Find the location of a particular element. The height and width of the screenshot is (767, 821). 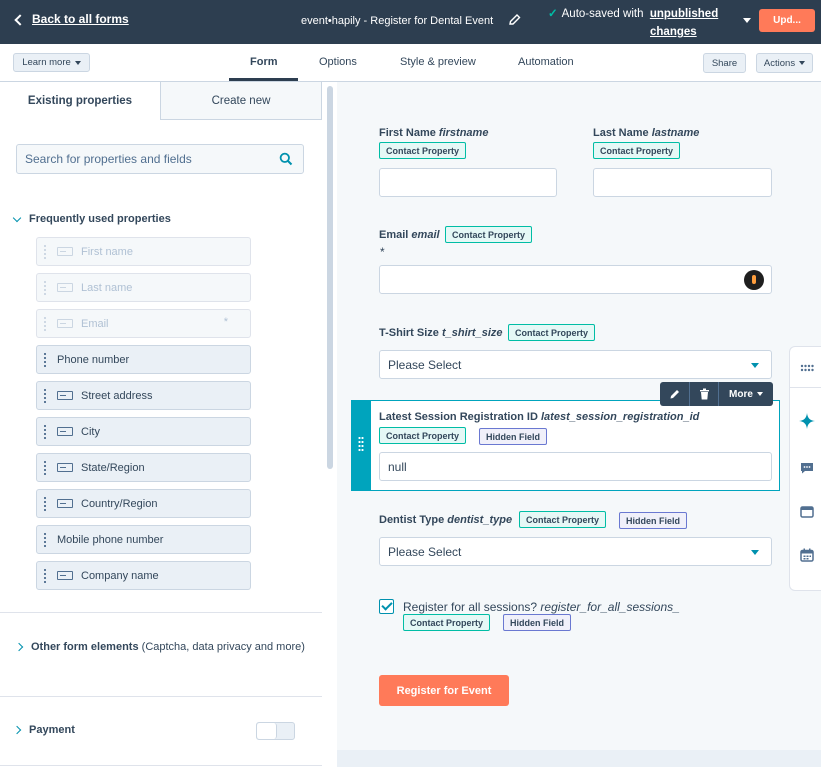

register-all-label-text: Register for all sessions? is located at coordinates (470, 607).